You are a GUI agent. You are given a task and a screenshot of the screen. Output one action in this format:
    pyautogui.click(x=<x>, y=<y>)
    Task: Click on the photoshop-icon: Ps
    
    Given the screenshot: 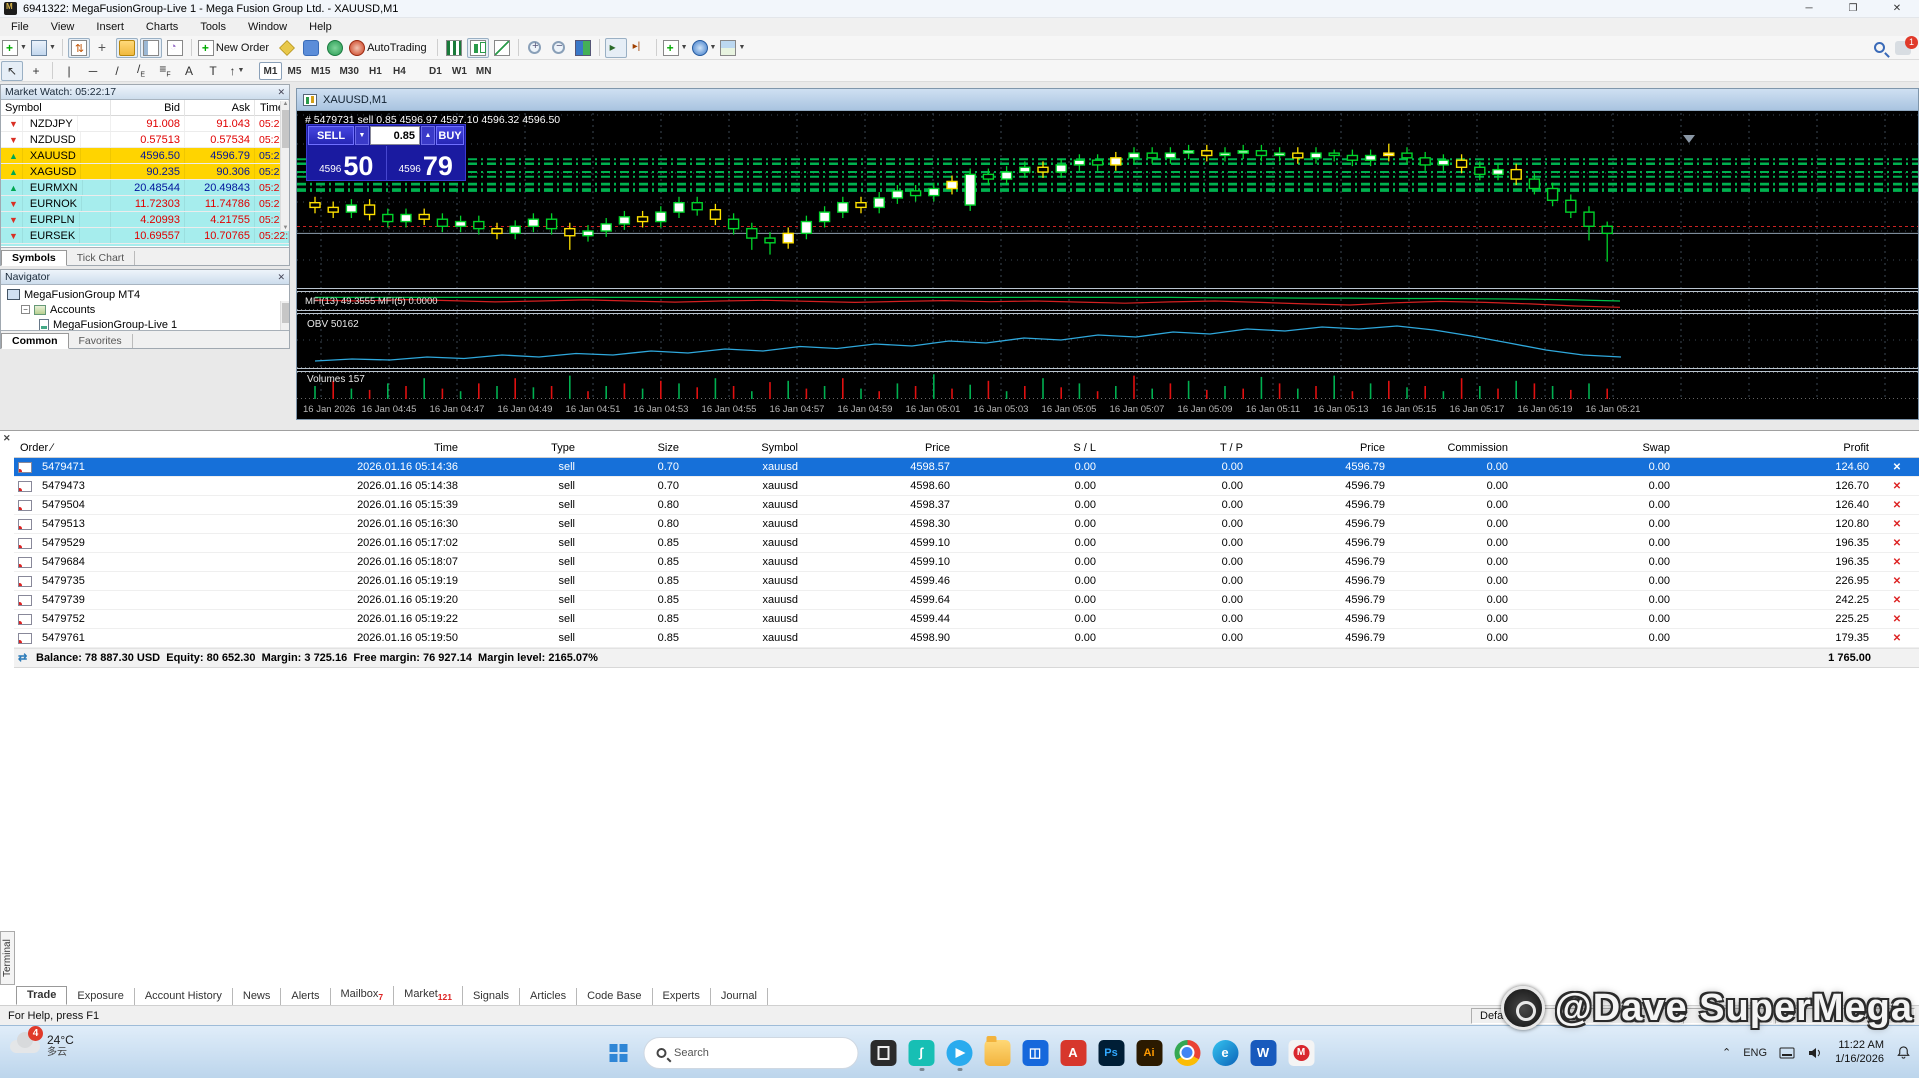 What is the action you would take?
    pyautogui.click(x=1111, y=1053)
    